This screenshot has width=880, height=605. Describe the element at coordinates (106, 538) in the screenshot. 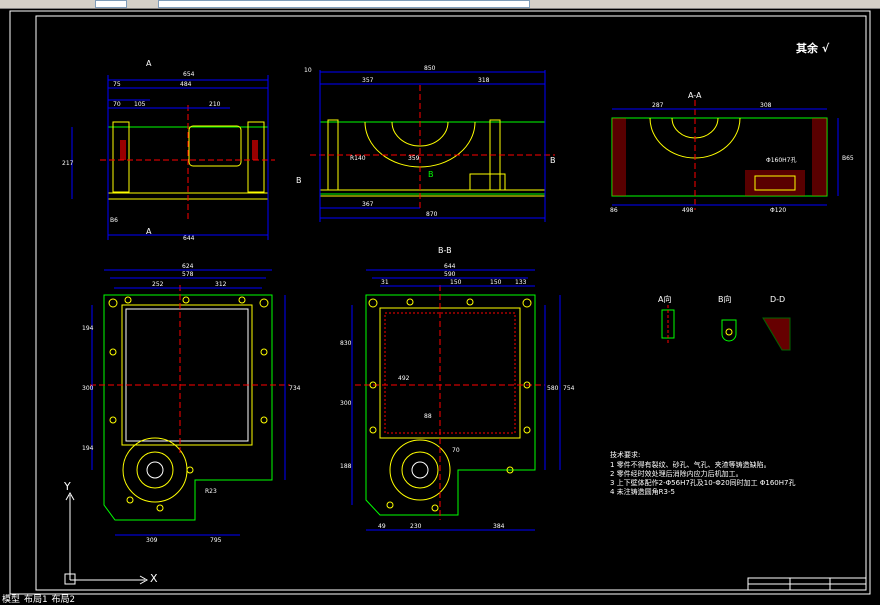

I see `ucs-icon` at that location.